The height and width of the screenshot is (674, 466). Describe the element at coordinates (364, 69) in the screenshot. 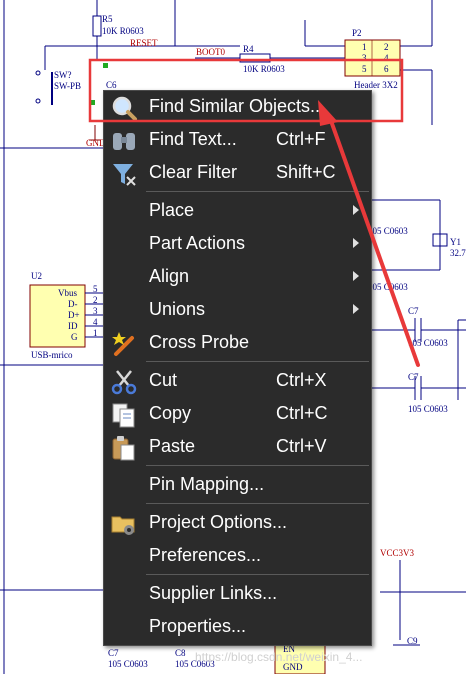

I see `p2-pin: 5` at that location.